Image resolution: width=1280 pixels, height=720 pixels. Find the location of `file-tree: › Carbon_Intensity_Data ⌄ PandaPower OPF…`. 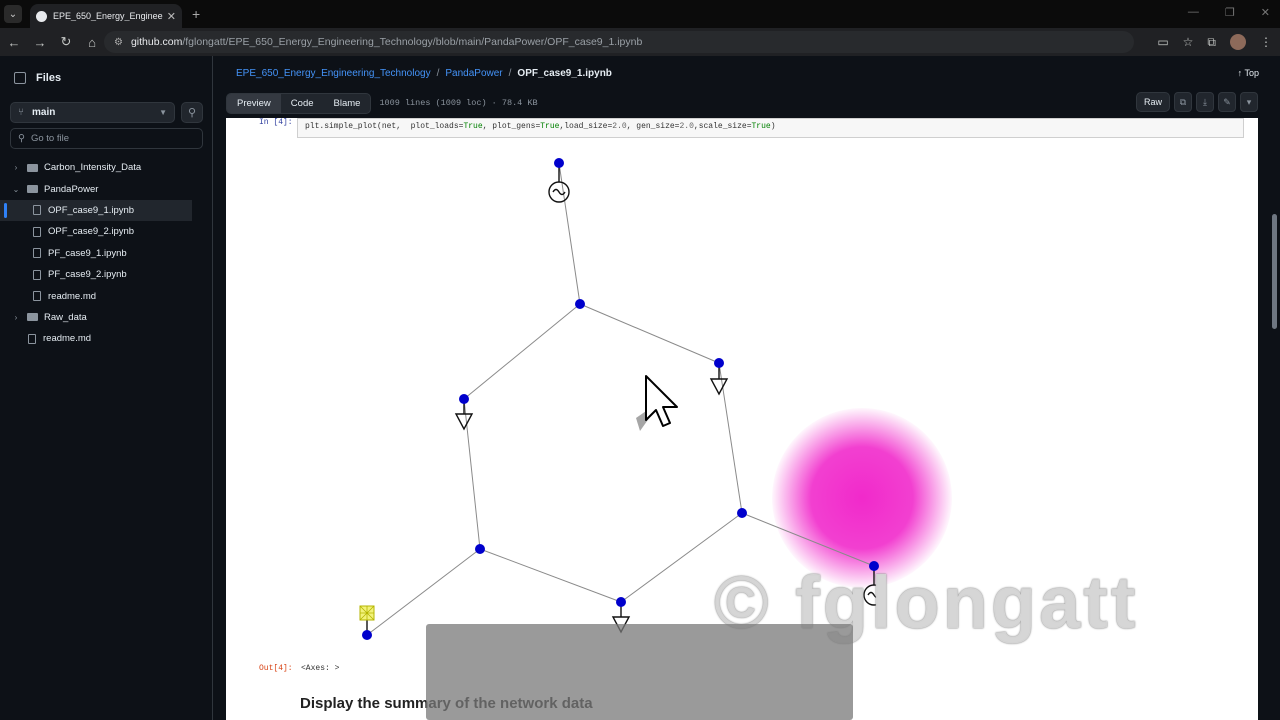

file-tree: › Carbon_Intensity_Data ⌄ PandaPower OPF… is located at coordinates (106, 253).